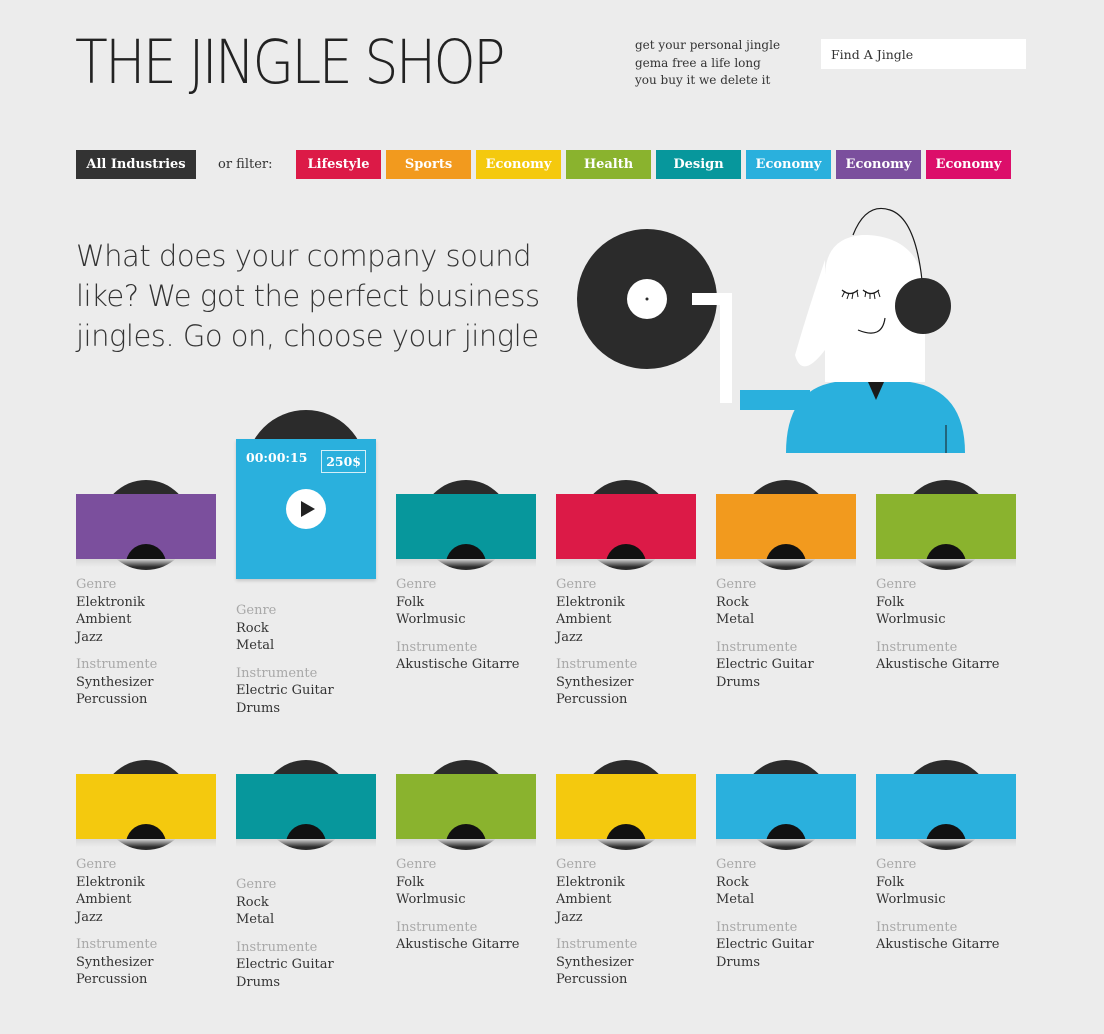 The height and width of the screenshot is (1034, 1104). I want to click on filter-chip-lifestyle: Lifestyle, so click(338, 164).